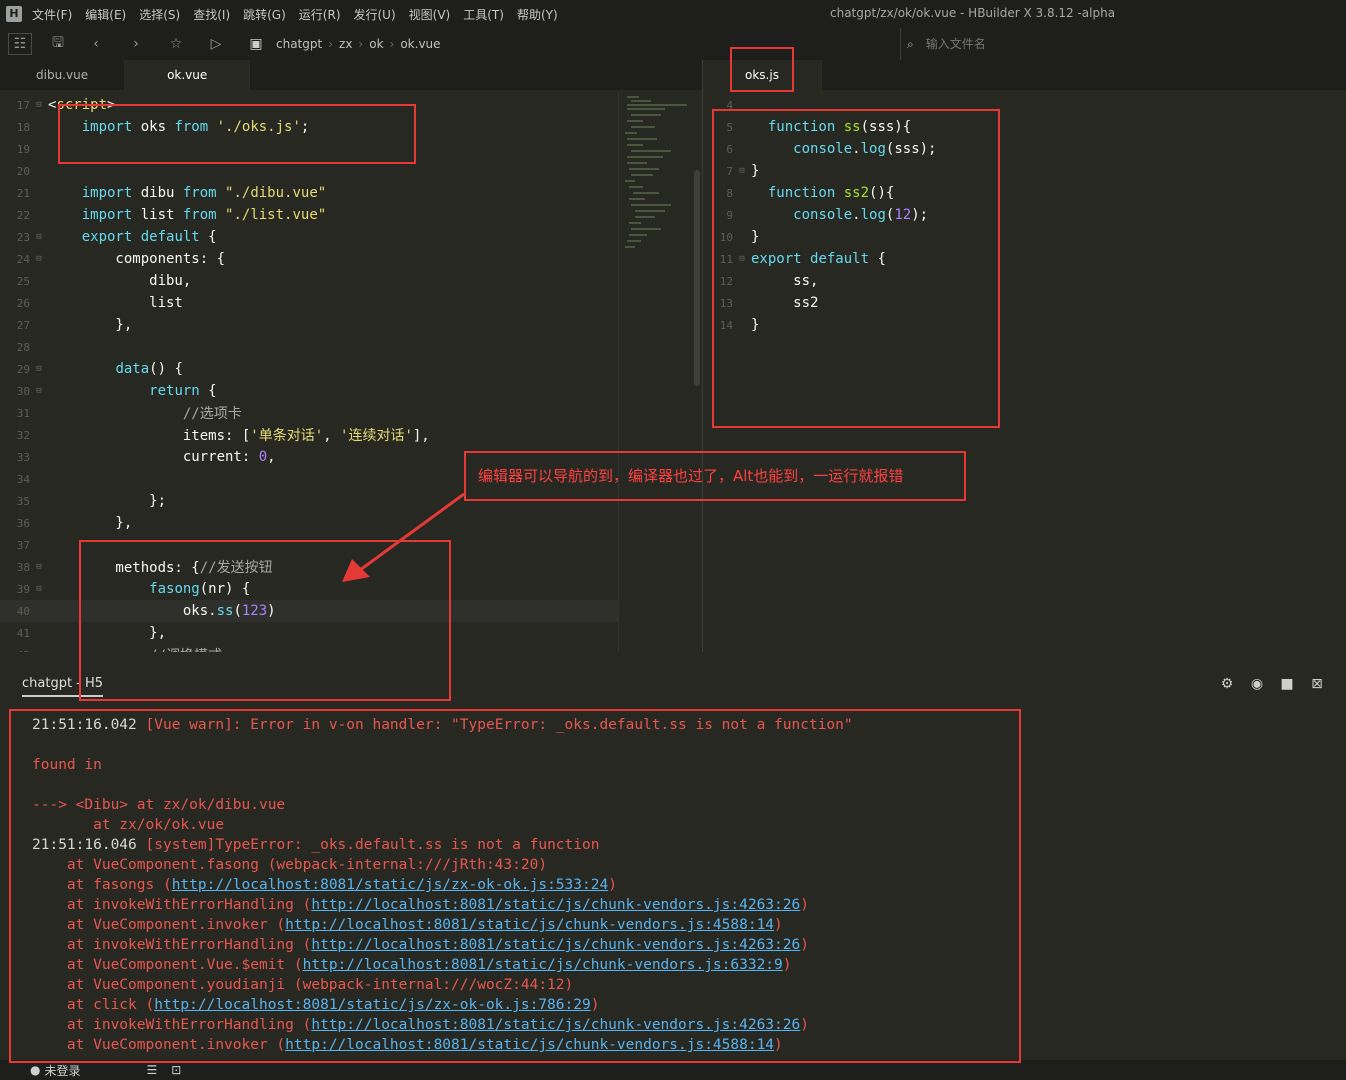 The height and width of the screenshot is (1080, 1346). What do you see at coordinates (1317, 684) in the screenshot?
I see `clear-console-icon: ⊠` at bounding box center [1317, 684].